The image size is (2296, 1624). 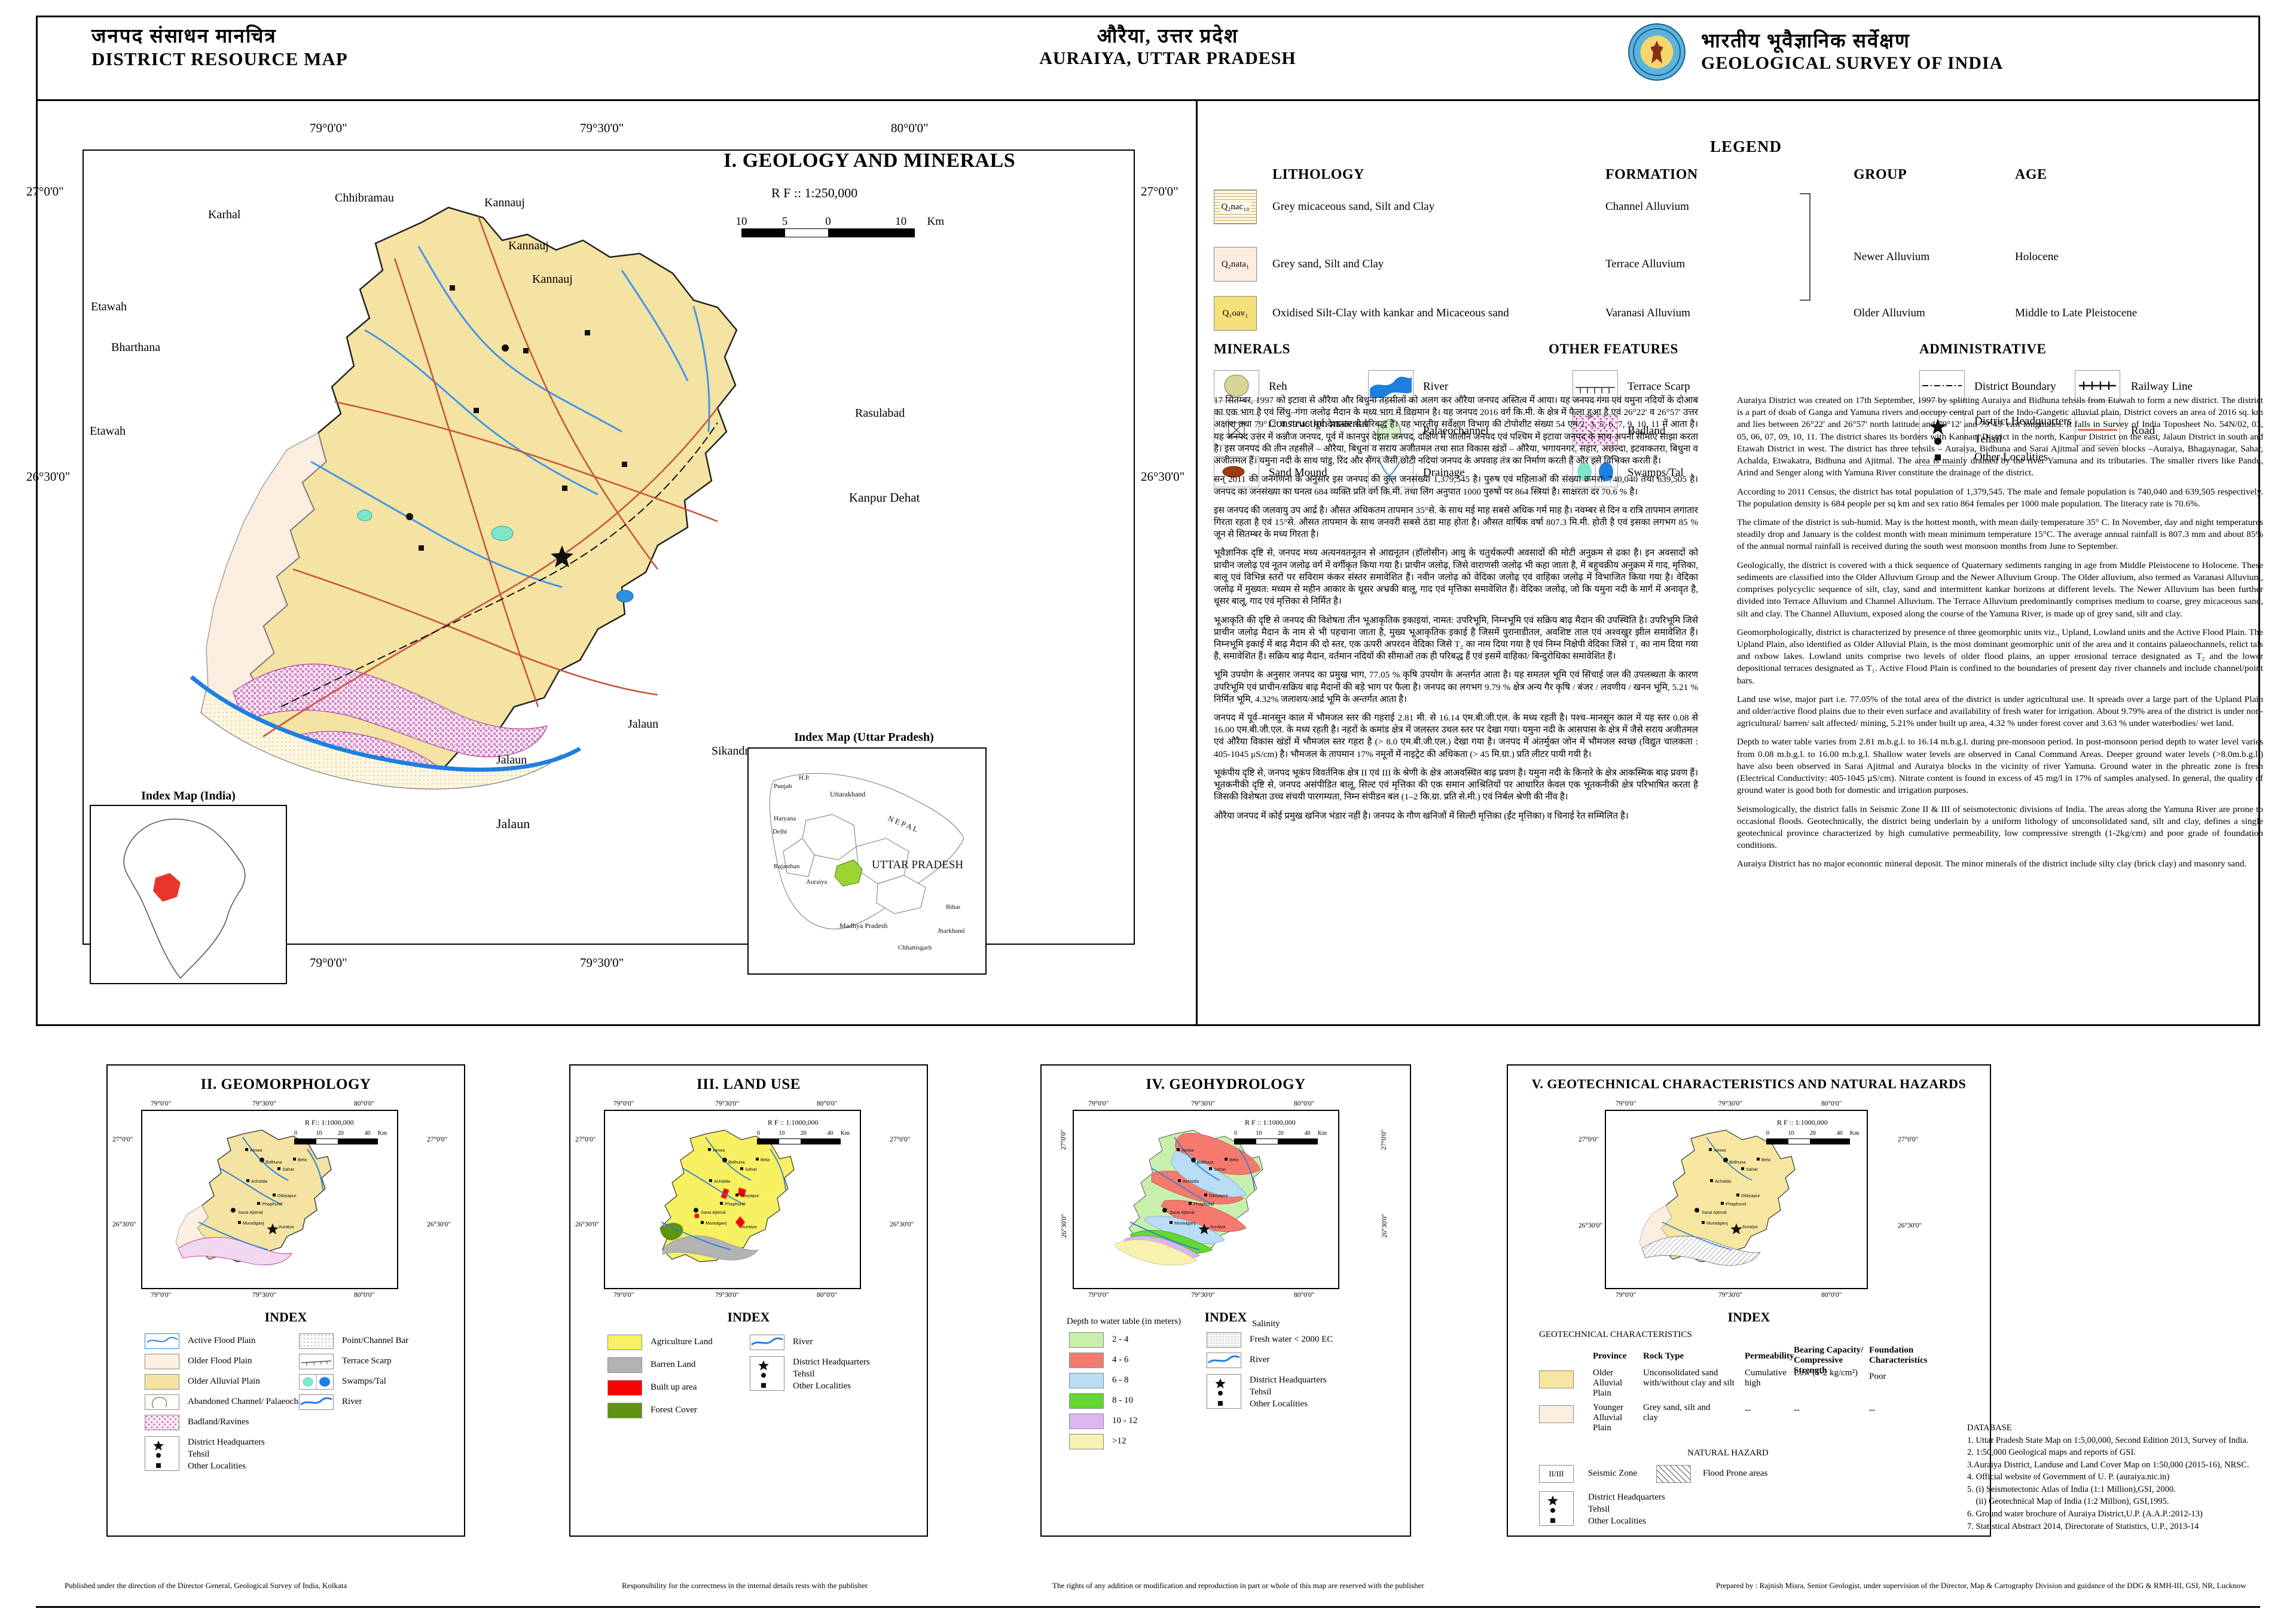 What do you see at coordinates (1645, 264) in the screenshot?
I see `formation-terrace-alluvium: Terrace Alluvium` at bounding box center [1645, 264].